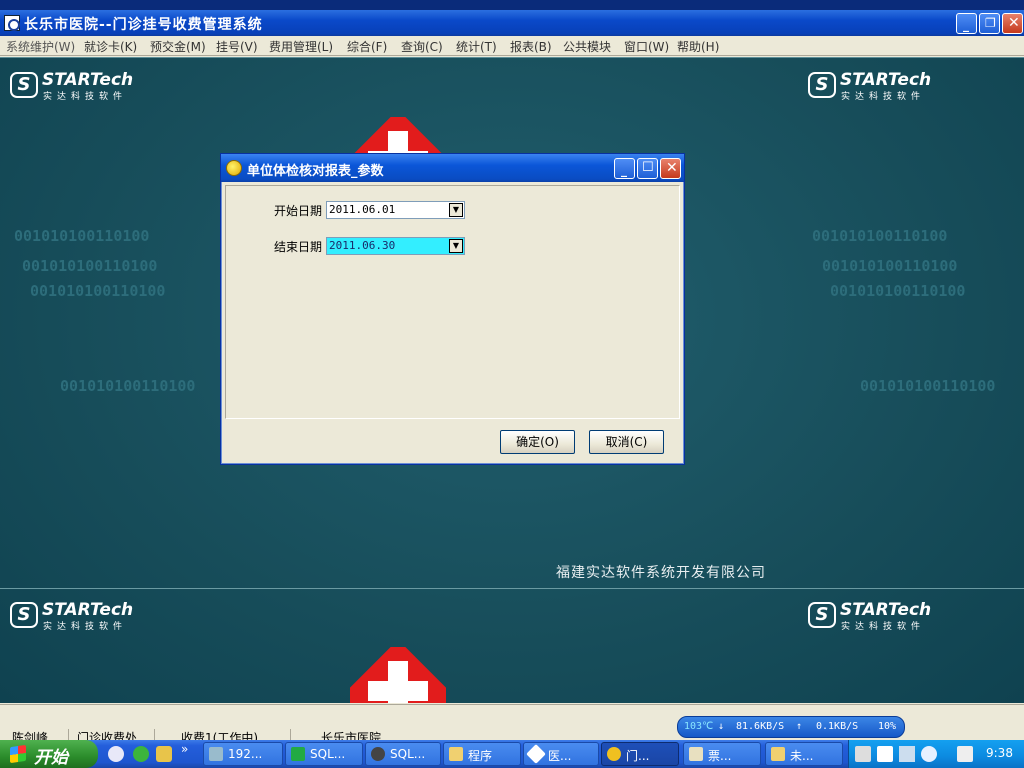  Describe the element at coordinates (301, 46) in the screenshot. I see `menu-fee: 费用管理(L)` at that location.